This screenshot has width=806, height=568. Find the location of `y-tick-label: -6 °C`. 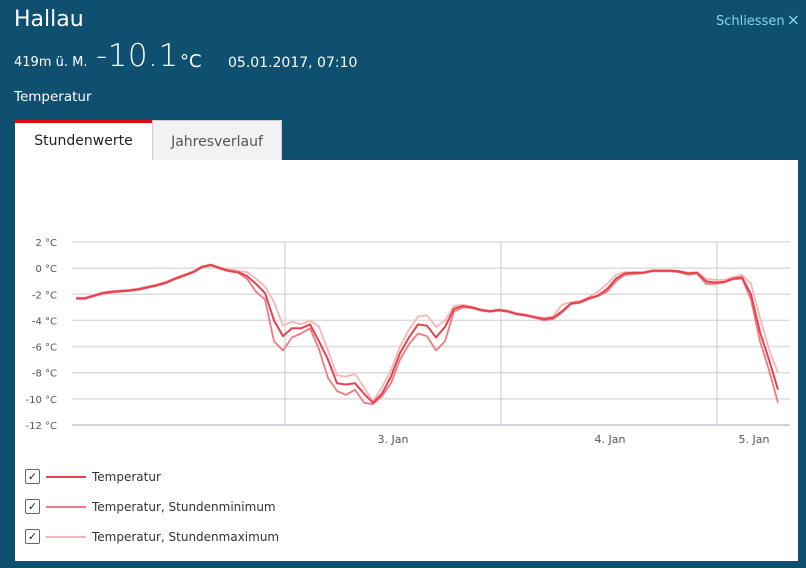

y-tick-label: -6 °C is located at coordinates (44, 348).